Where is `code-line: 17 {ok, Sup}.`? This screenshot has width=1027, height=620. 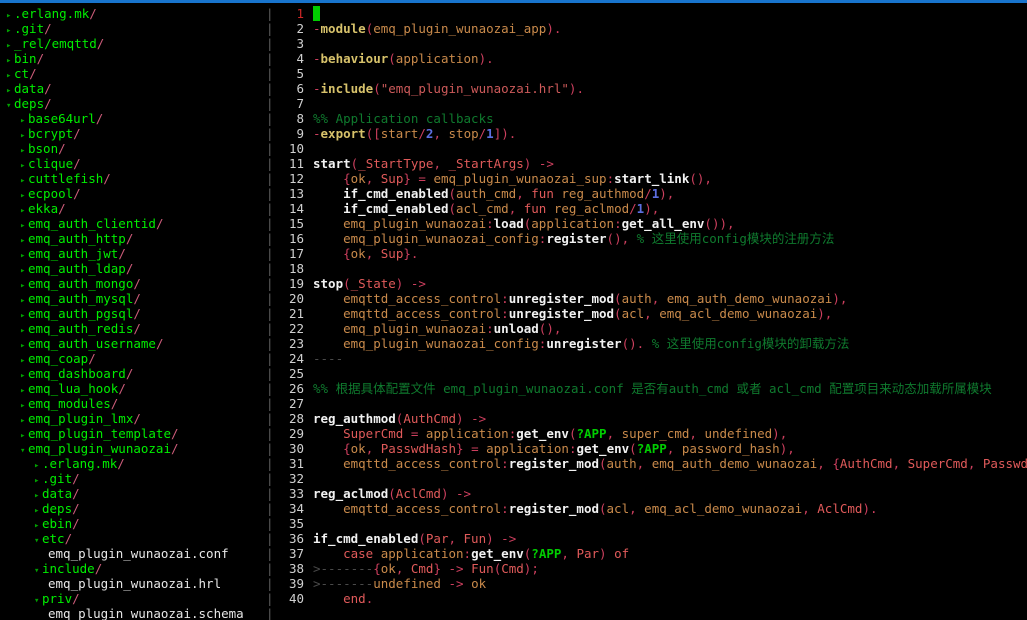 code-line: 17 {ok, Sup}. is located at coordinates (652, 253).